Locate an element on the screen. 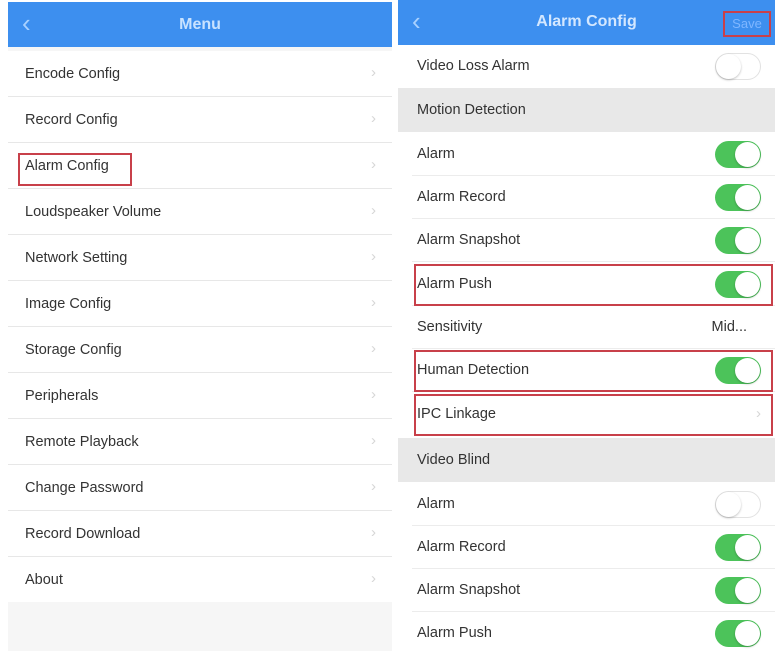 The image size is (775, 651). md-alarm-snapshot-toggle is located at coordinates (738, 240).